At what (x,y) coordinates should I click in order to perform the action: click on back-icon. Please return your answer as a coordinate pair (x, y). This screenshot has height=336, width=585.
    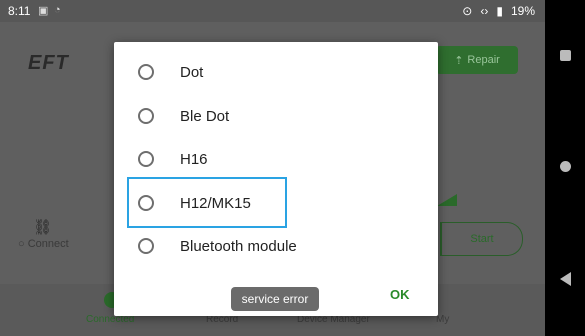
    Looking at the image, I should click on (565, 279).